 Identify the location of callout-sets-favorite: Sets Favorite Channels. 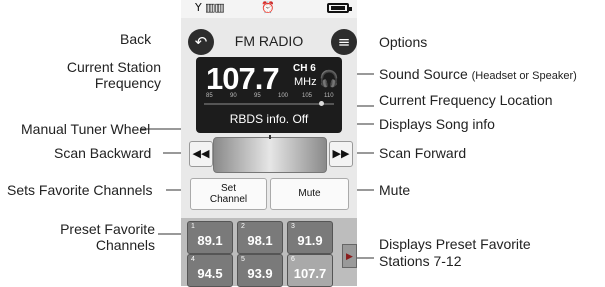
(80, 190).